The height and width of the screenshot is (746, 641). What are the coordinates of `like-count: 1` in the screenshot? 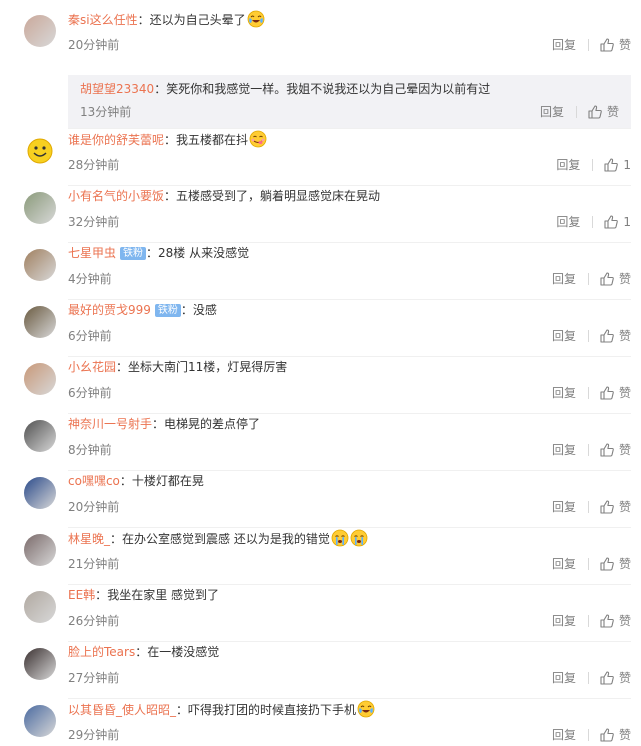 It's located at (627, 165).